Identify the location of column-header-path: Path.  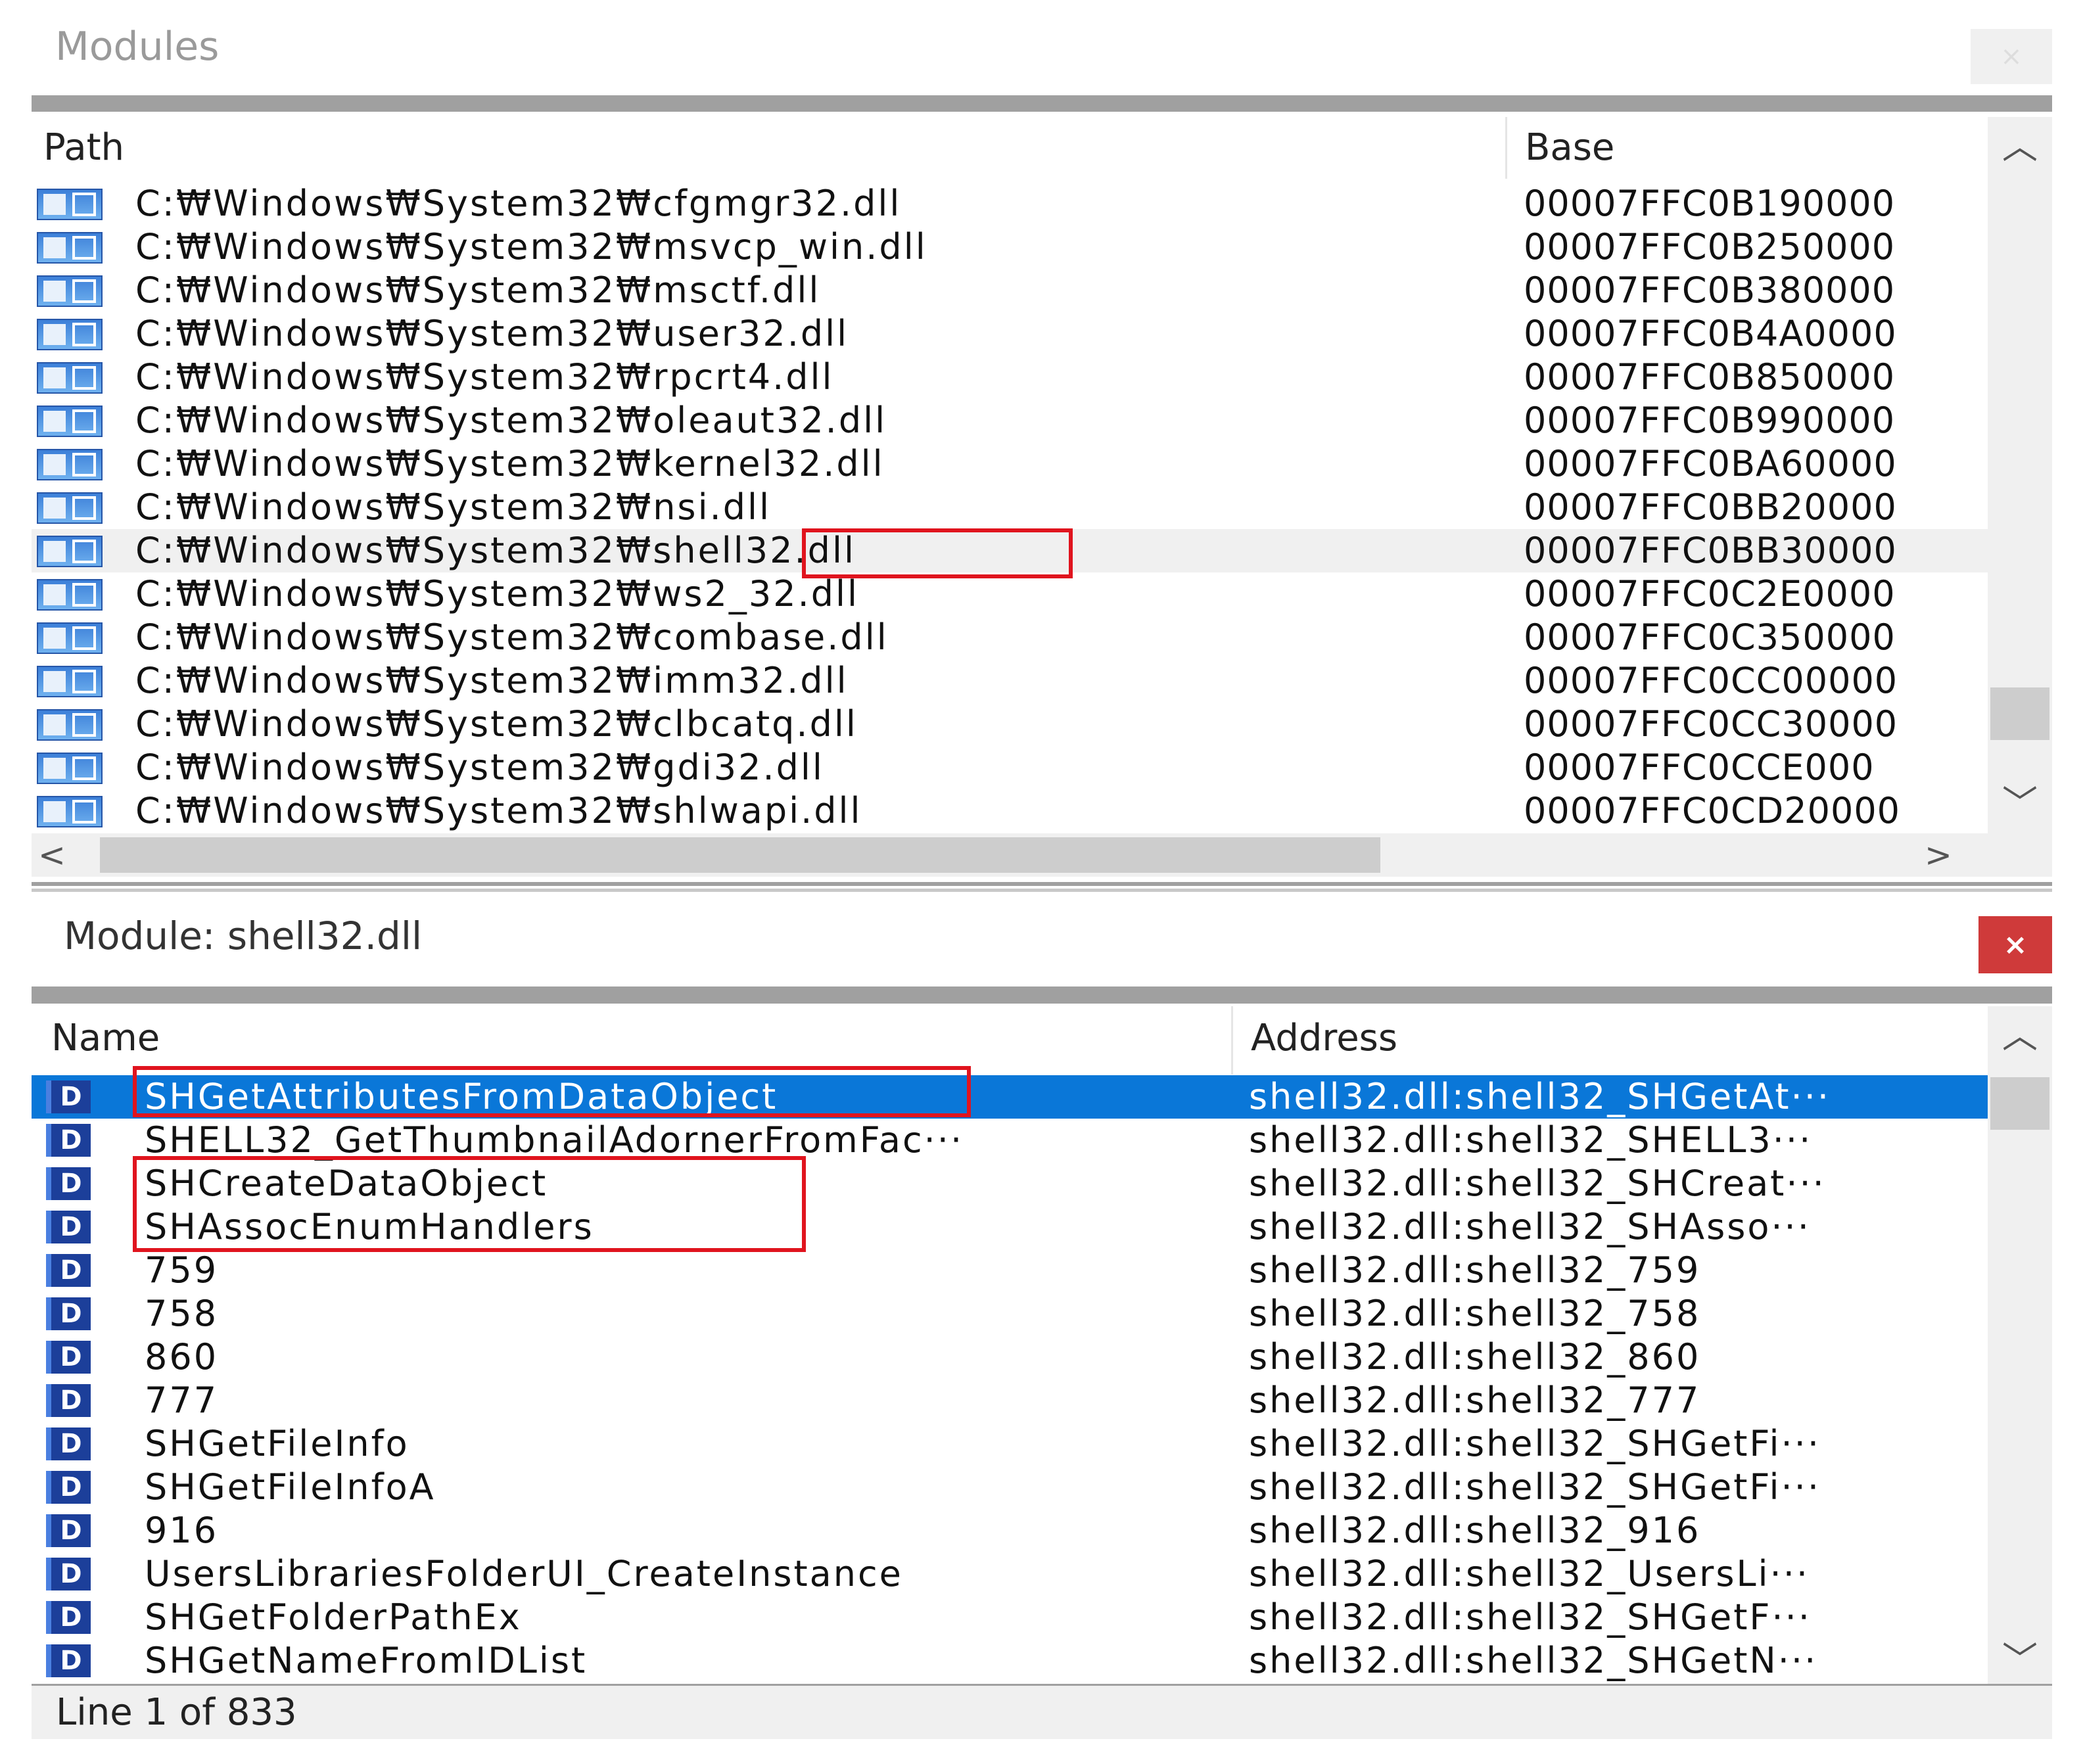
(83, 147).